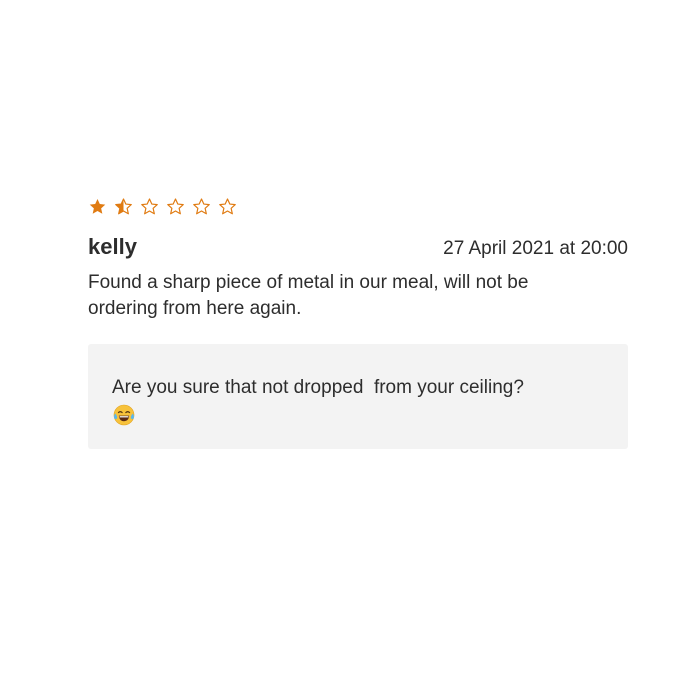 This screenshot has height=700, width=700. Describe the element at coordinates (112, 246) in the screenshot. I see `review-author: kelly` at that location.